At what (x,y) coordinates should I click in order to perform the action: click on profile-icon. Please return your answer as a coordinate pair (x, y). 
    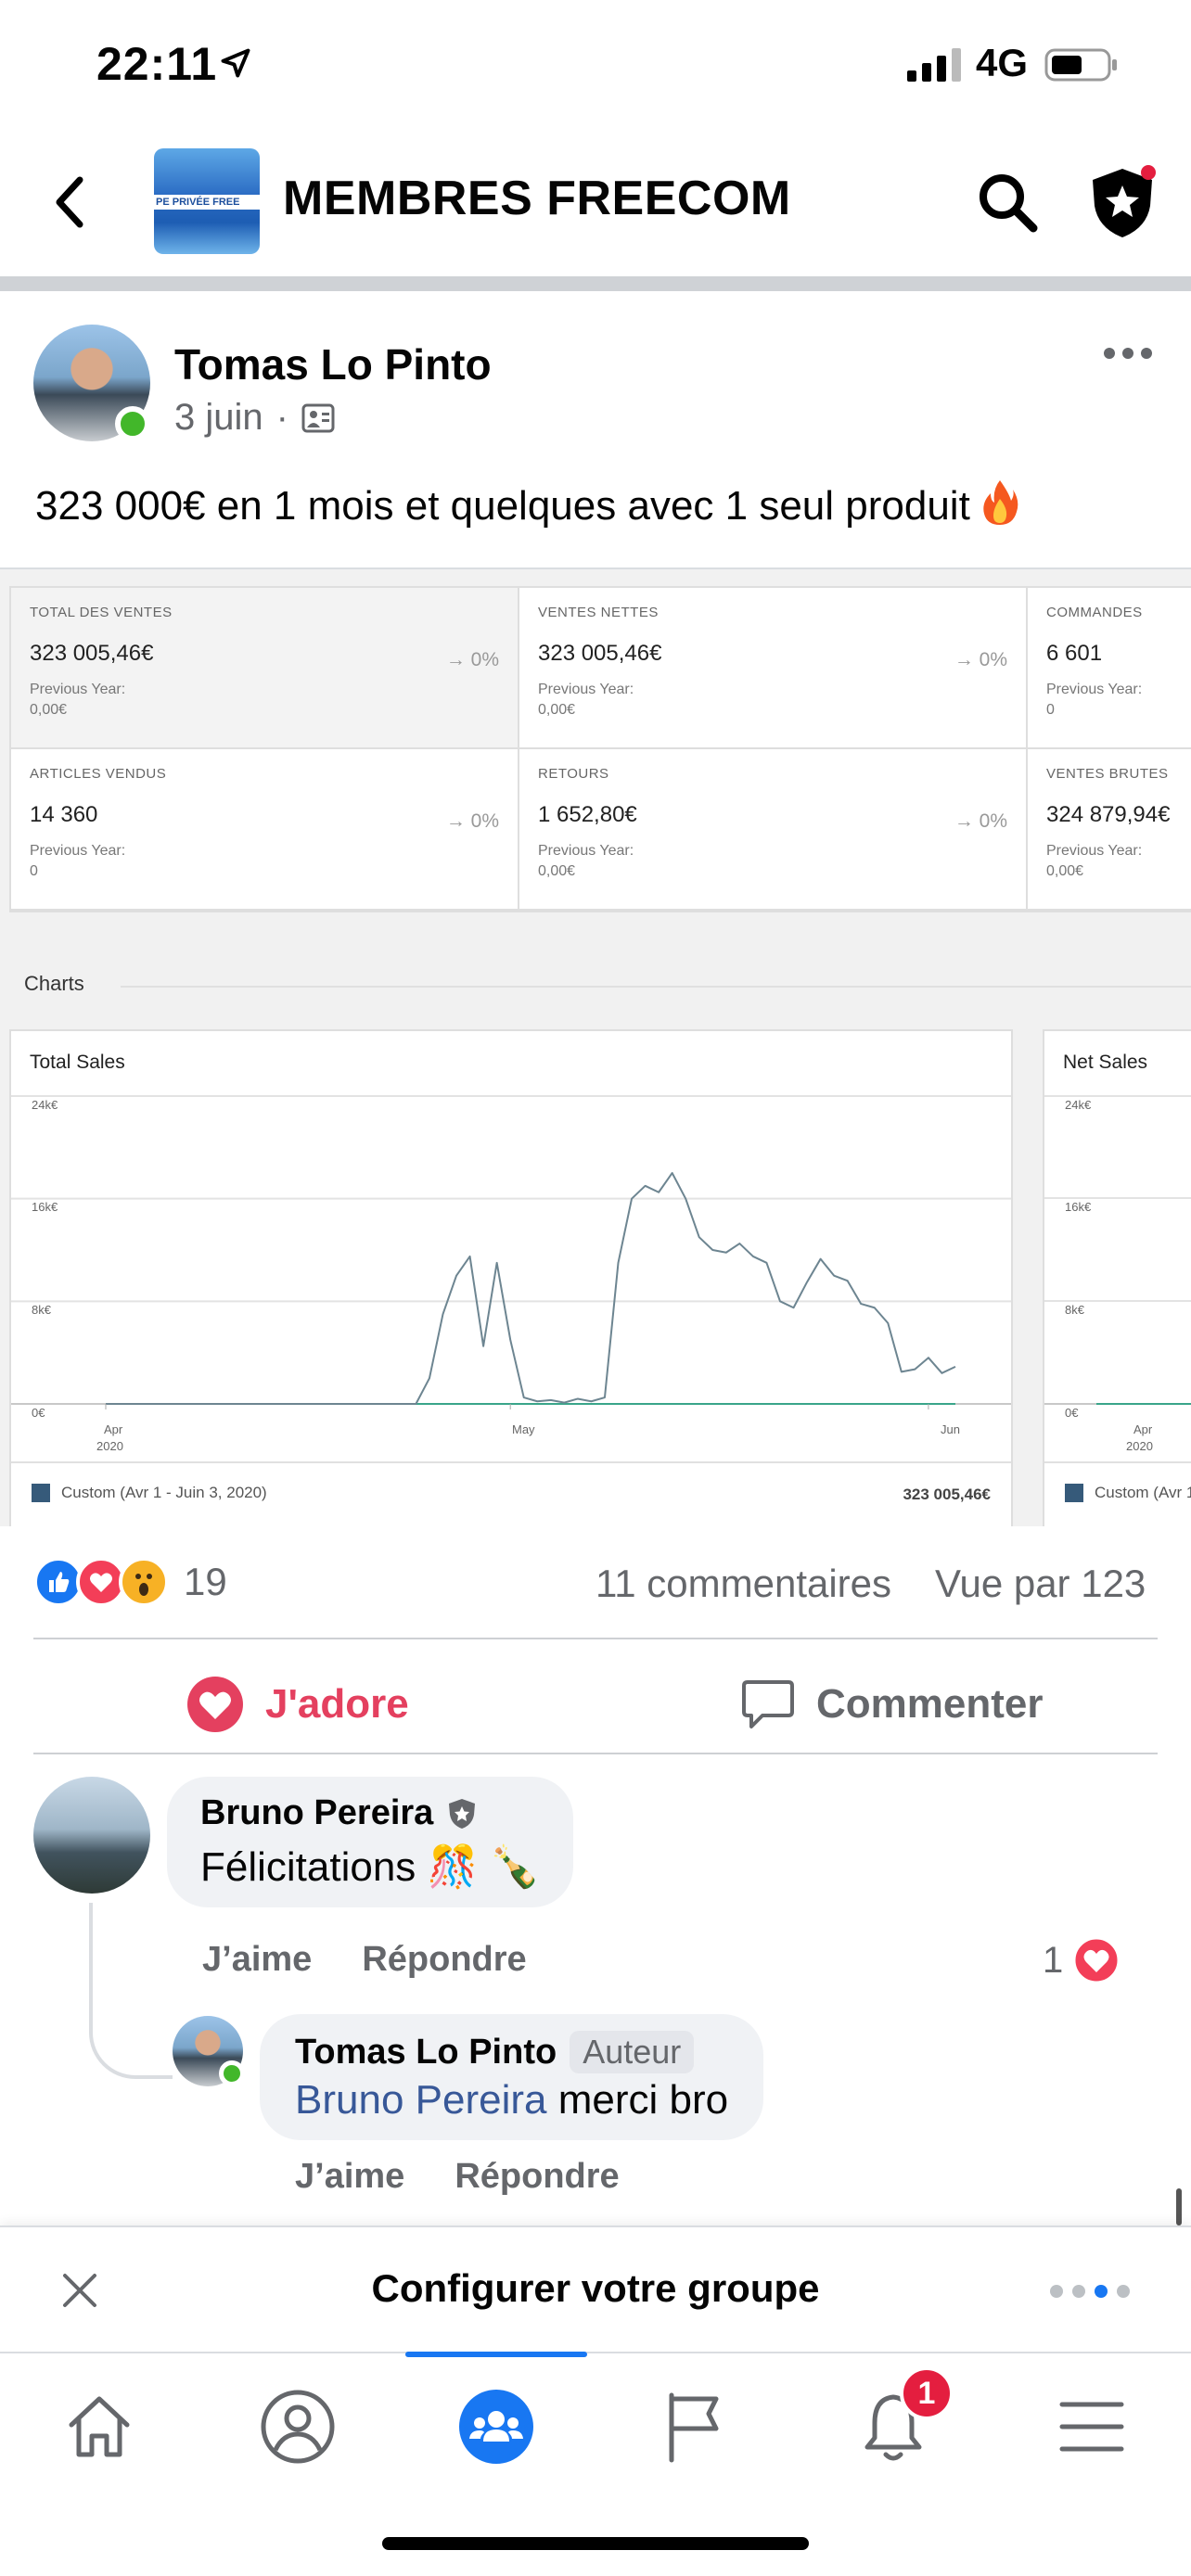
    Looking at the image, I should click on (298, 2427).